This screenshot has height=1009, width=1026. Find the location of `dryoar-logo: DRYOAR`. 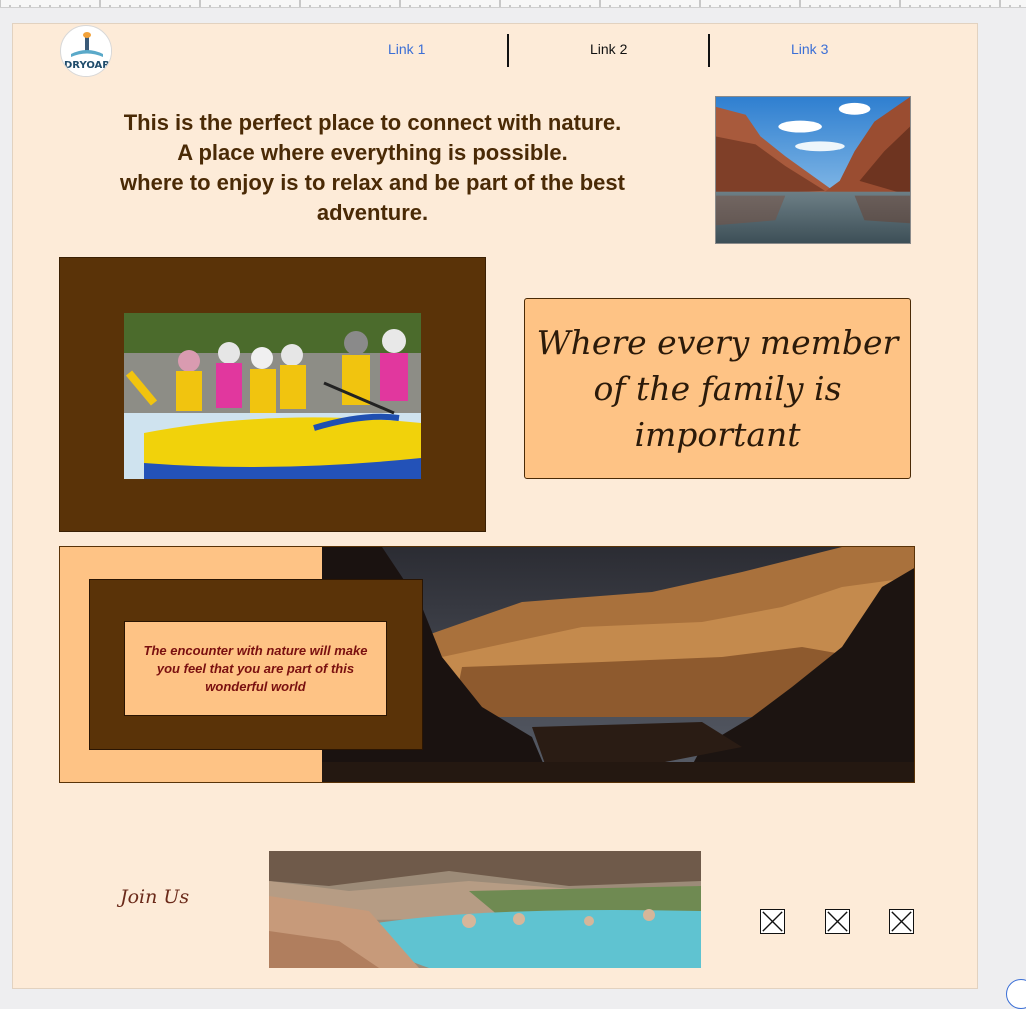

dryoar-logo: DRYOAR is located at coordinates (86, 51).